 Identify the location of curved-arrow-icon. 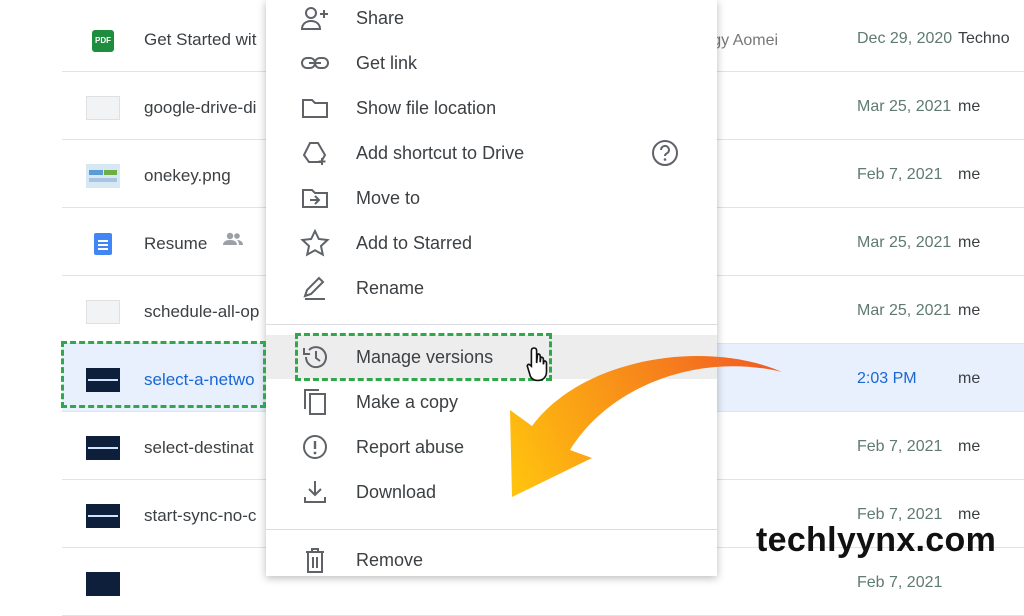
(646, 426).